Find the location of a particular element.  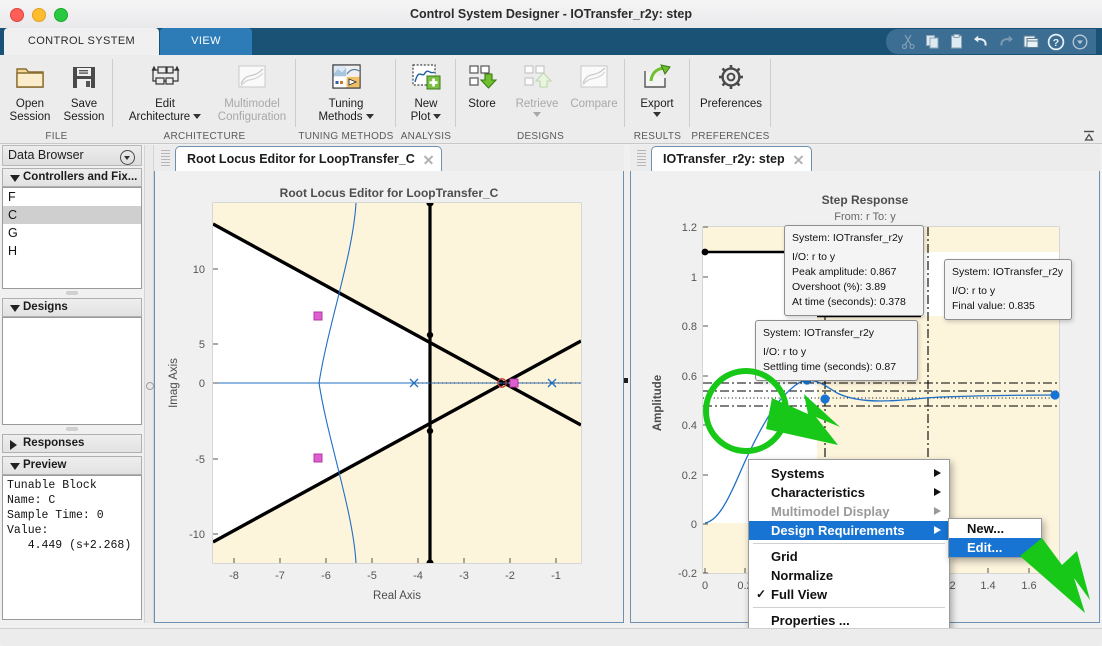

data-browser-menu-icon is located at coordinates (127, 157).